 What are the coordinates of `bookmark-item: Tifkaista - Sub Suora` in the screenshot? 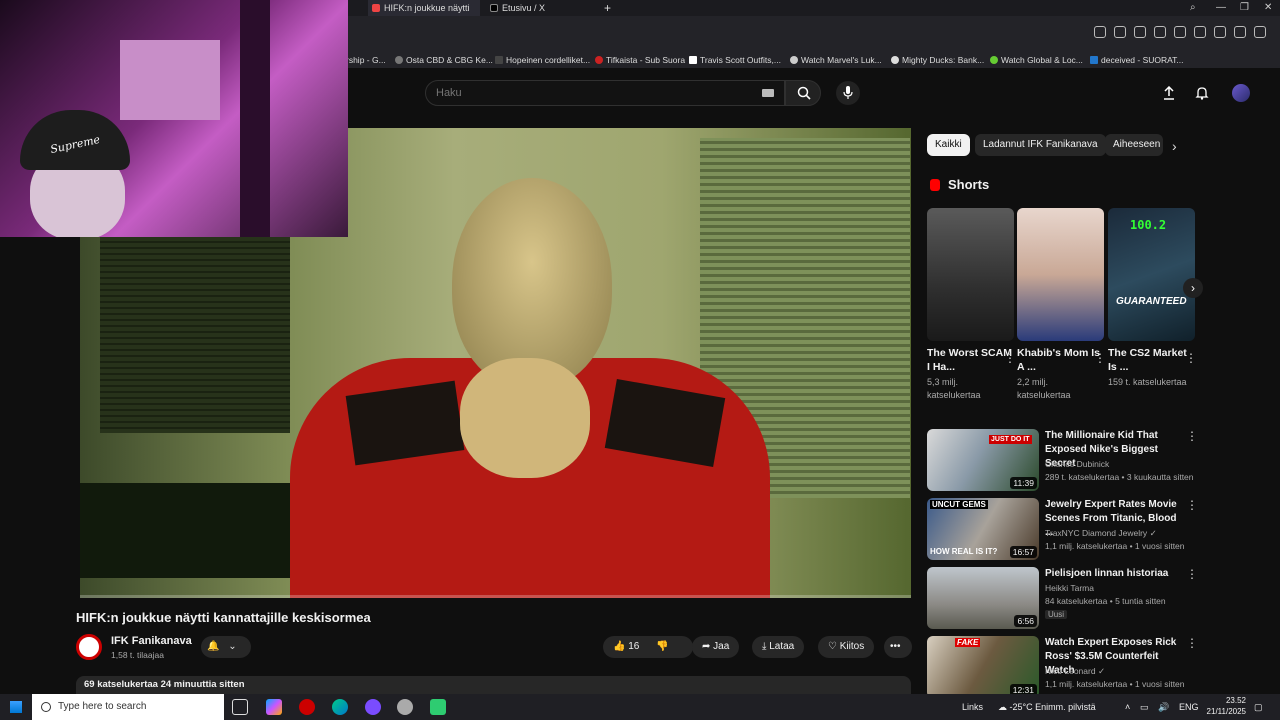 It's located at (639, 60).